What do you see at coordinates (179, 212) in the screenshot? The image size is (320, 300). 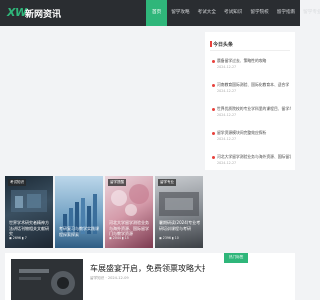 I see `featured-tile: 留学专业 暑期研读(2024)专业考研培训课程与考研 ◉ 2396 ▮ 10` at bounding box center [179, 212].